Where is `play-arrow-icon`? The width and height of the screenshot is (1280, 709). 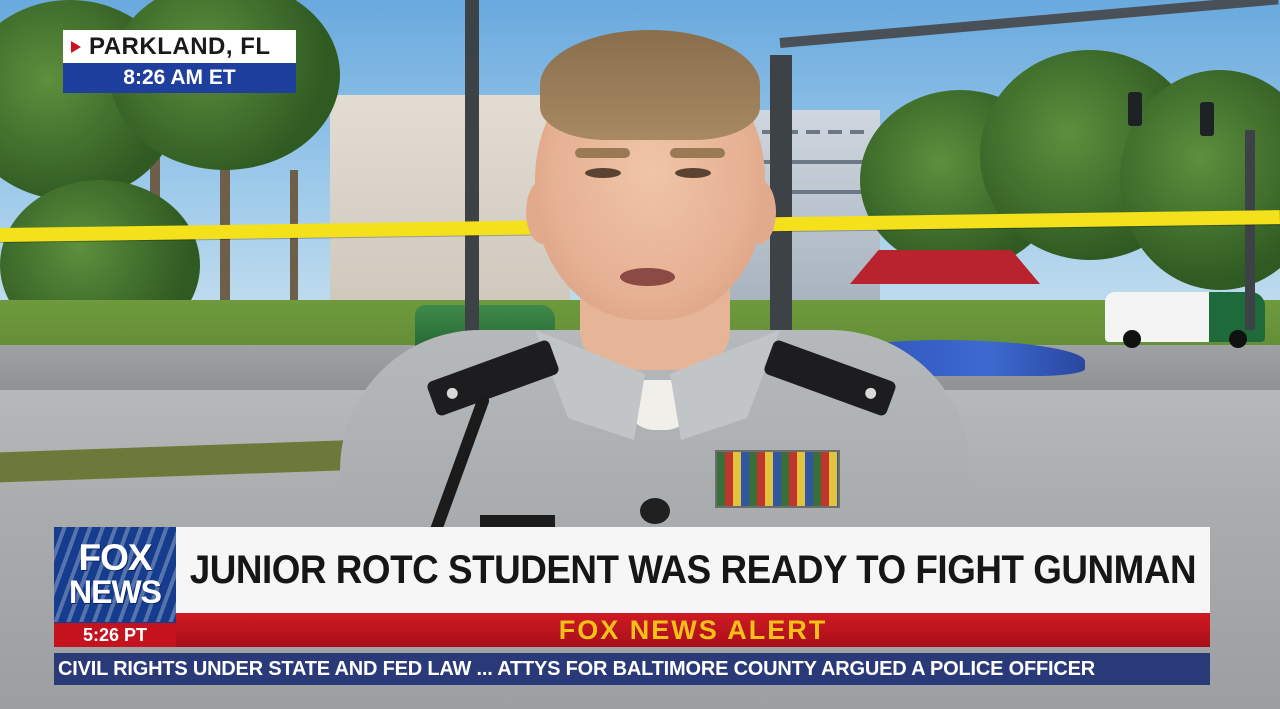 play-arrow-icon is located at coordinates (76, 46).